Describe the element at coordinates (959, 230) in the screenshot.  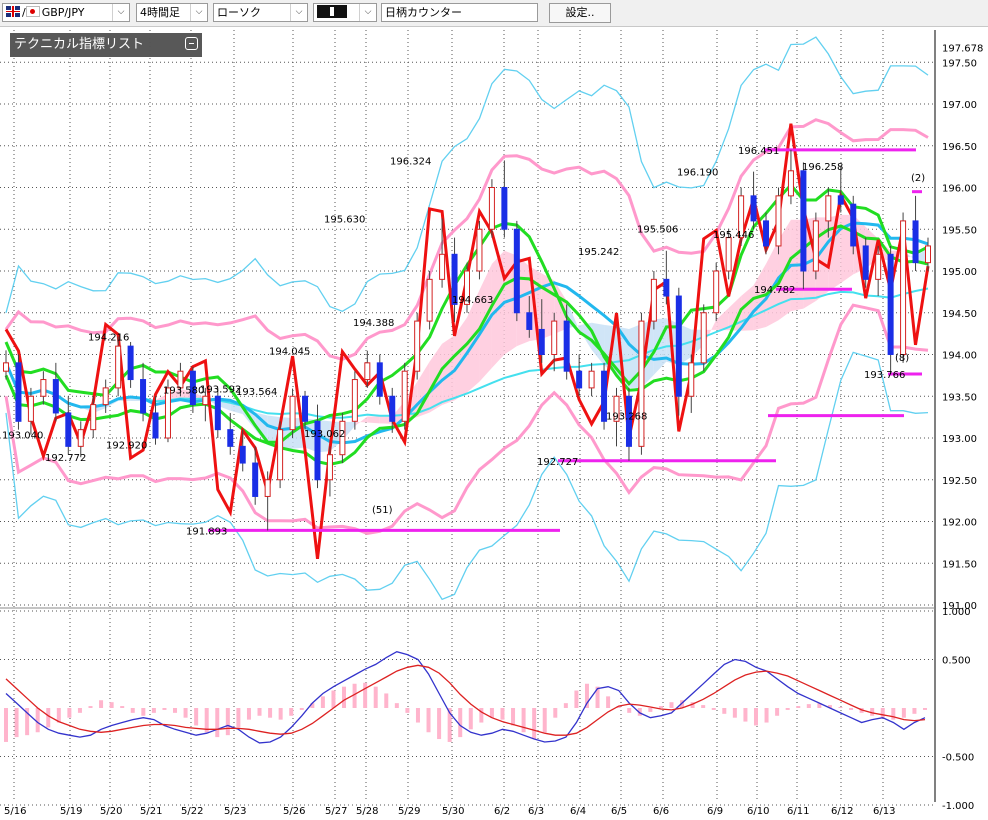
I see `y-tick-label: 195.50` at that location.